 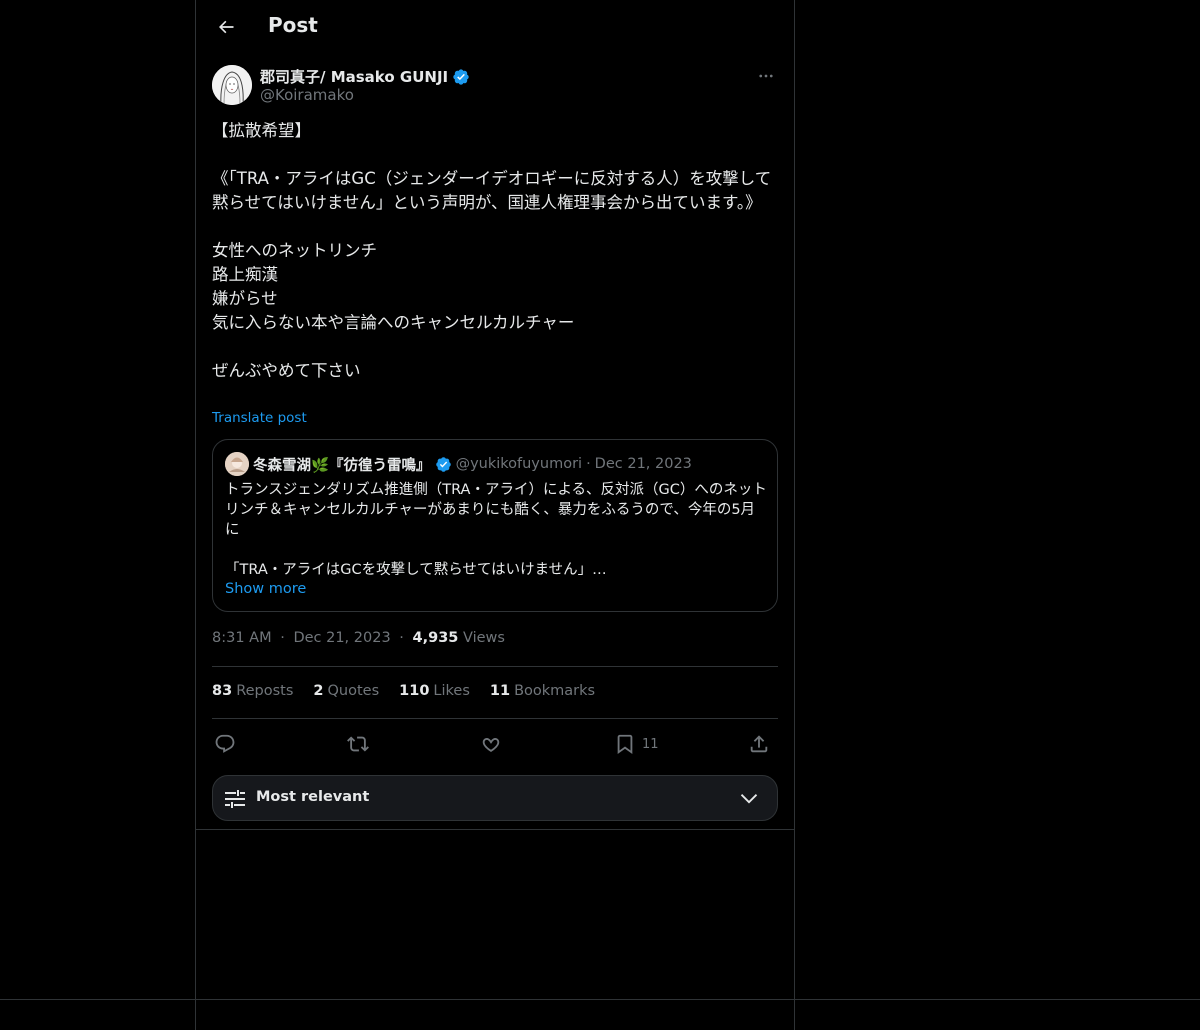 I want to click on likes-count: 110, so click(x=414, y=691).